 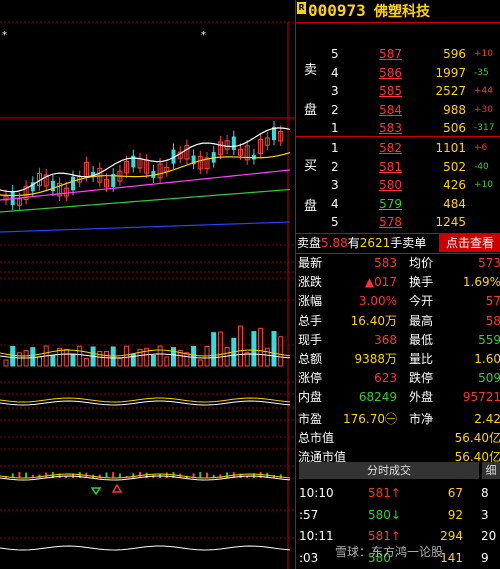 What do you see at coordinates (489, 263) in the screenshot?
I see `stat-value: 573` at bounding box center [489, 263].